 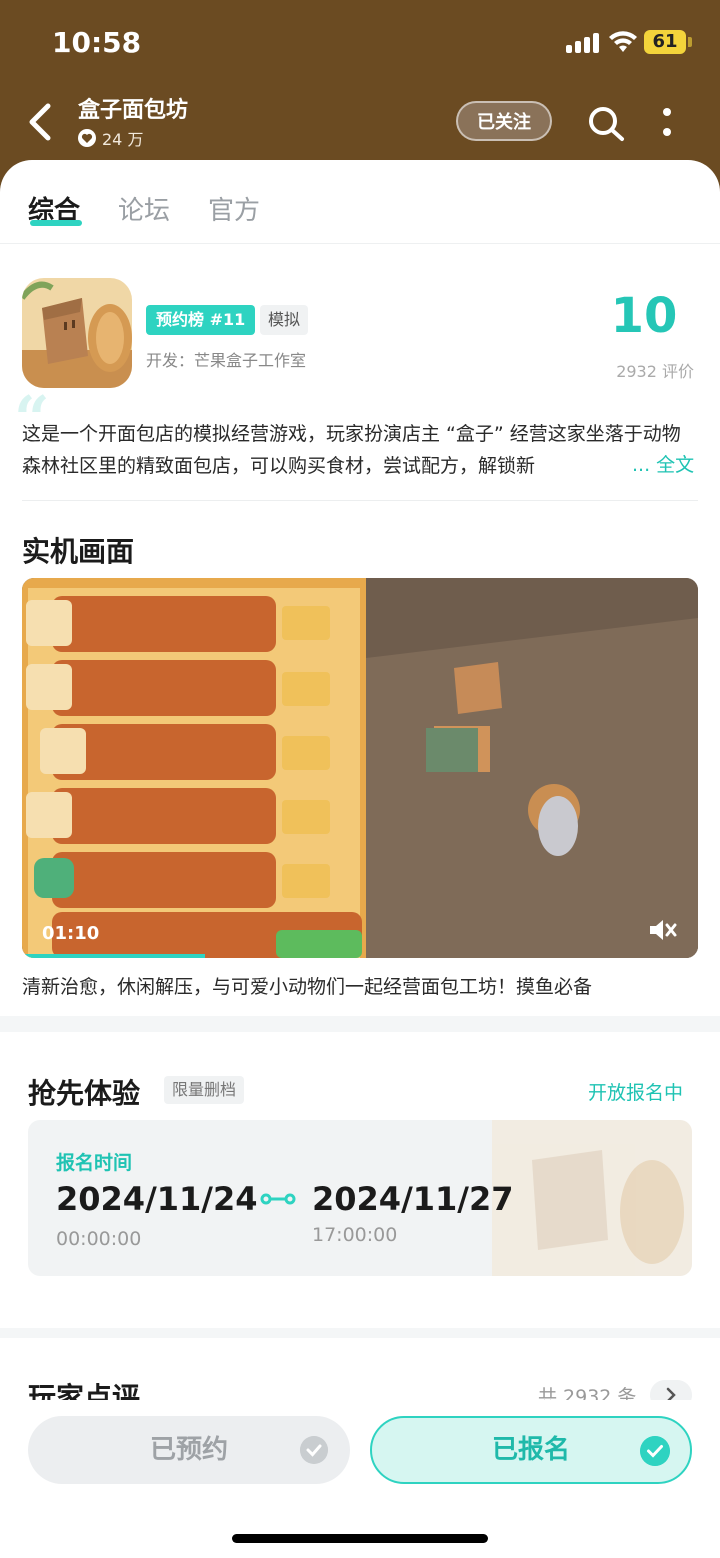 What do you see at coordinates (360, 1479) in the screenshot?
I see `bottom-action-bar: 已预约 已报名` at bounding box center [360, 1479].